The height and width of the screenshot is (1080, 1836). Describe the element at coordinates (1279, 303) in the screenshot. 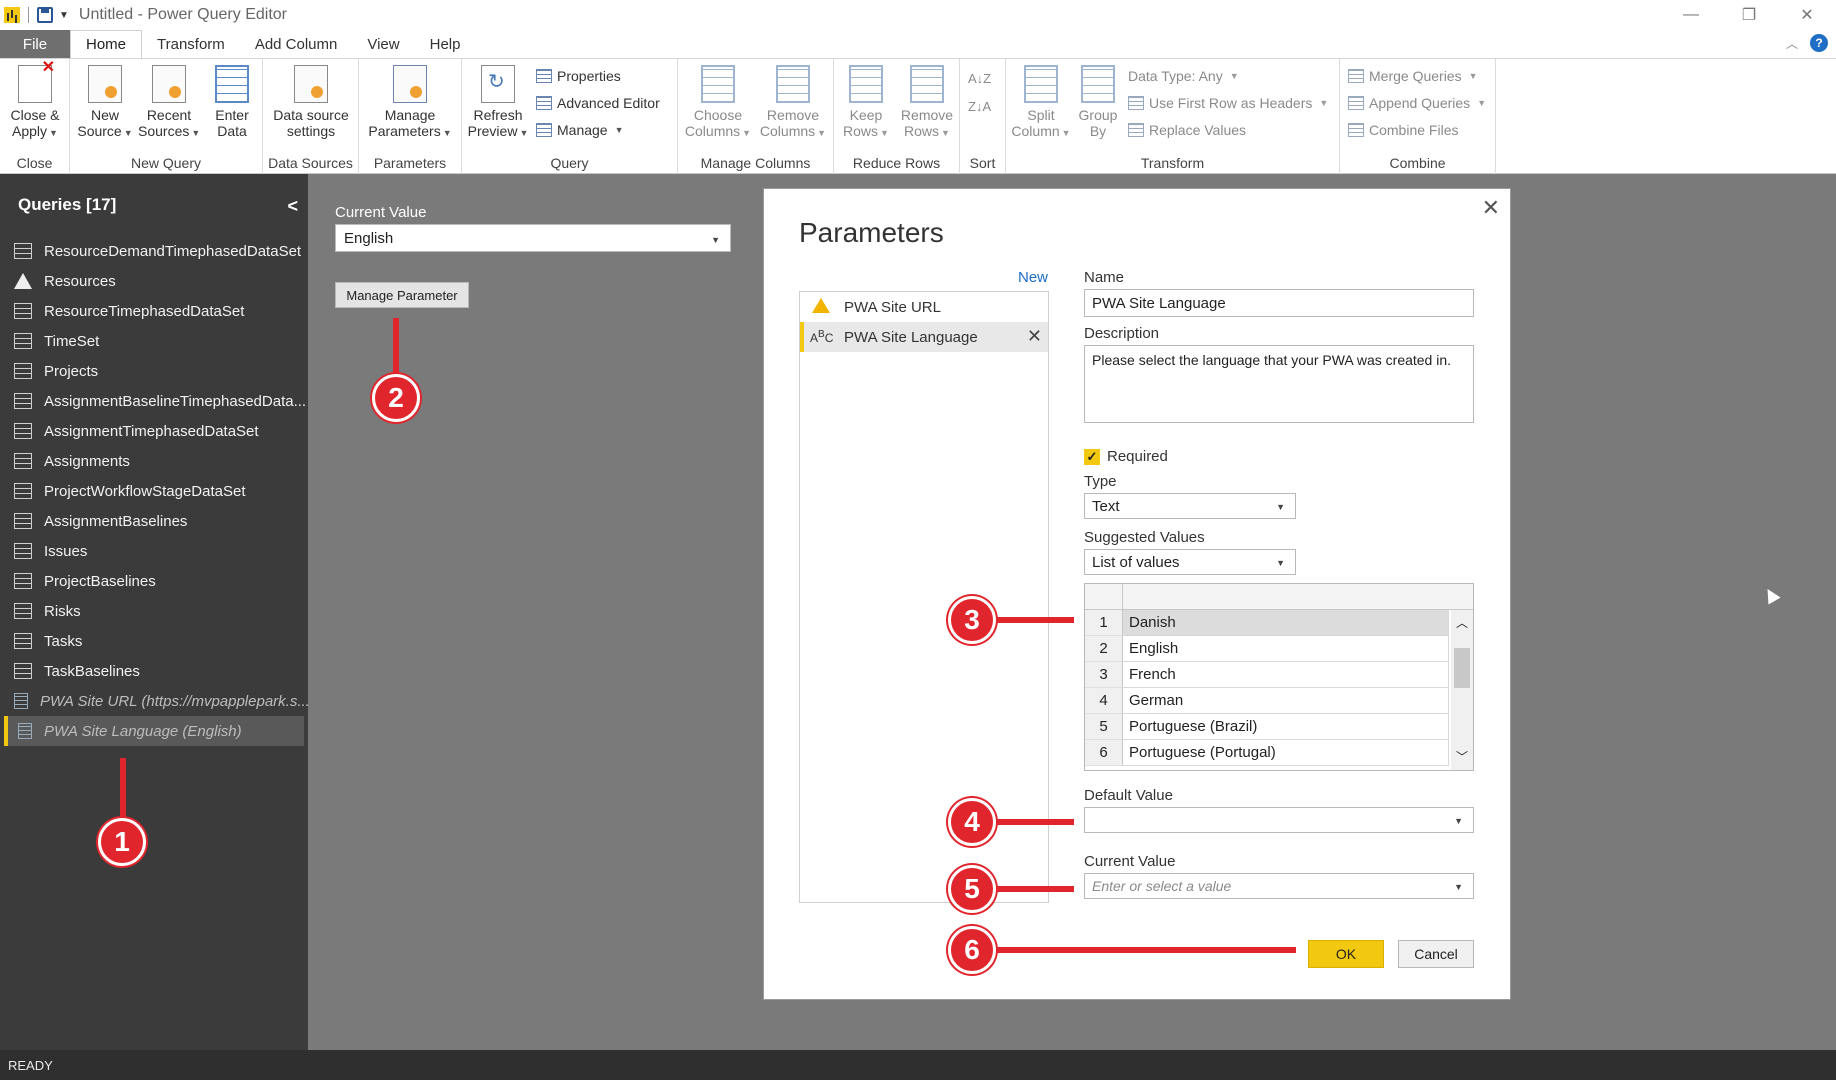

I see `name-field: PWA Site Language` at that location.